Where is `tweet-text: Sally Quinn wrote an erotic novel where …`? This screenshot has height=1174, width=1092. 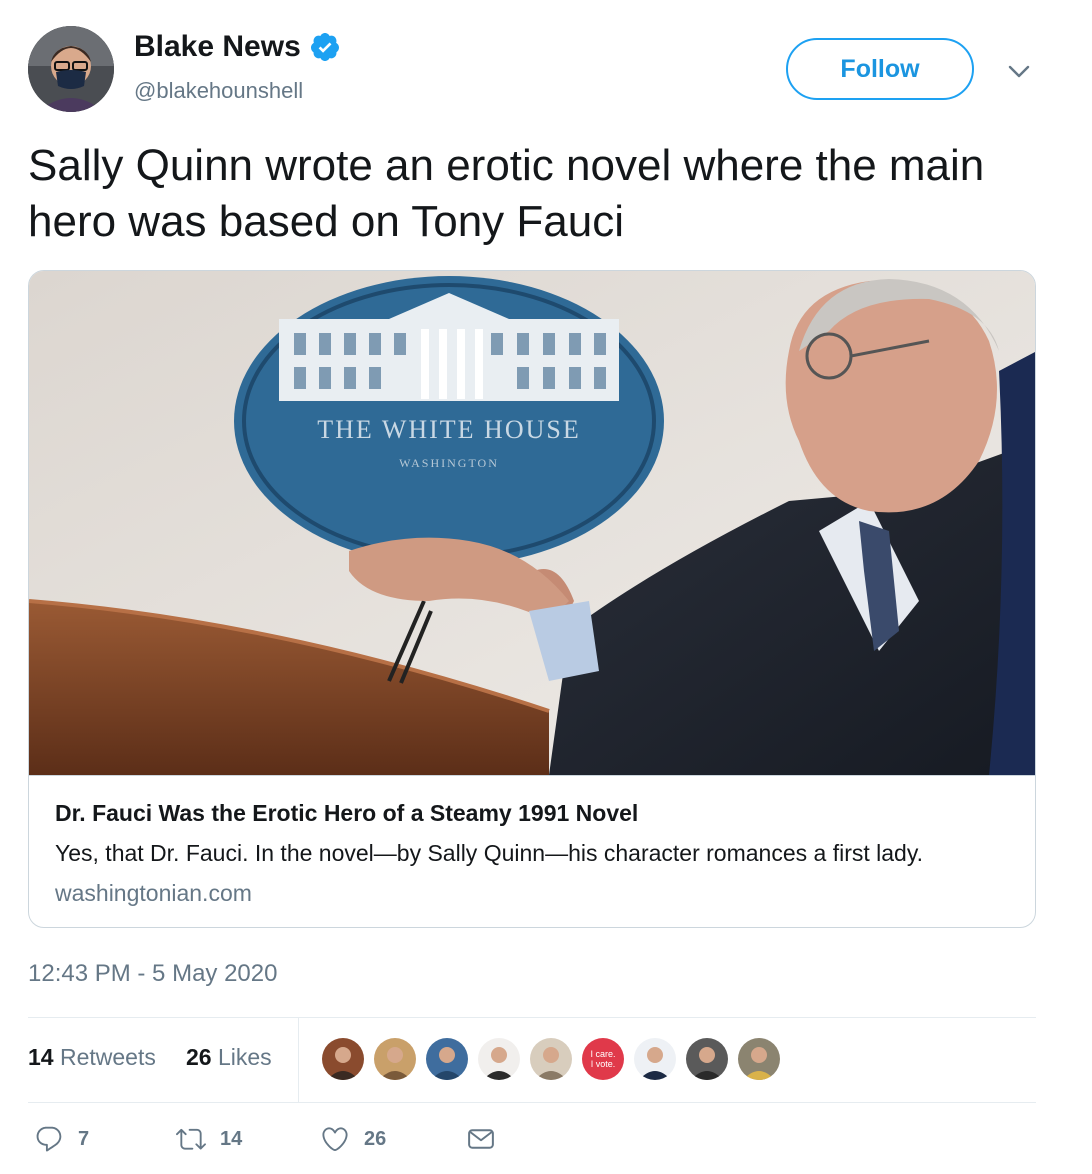 tweet-text: Sally Quinn wrote an erotic novel where … is located at coordinates (506, 193).